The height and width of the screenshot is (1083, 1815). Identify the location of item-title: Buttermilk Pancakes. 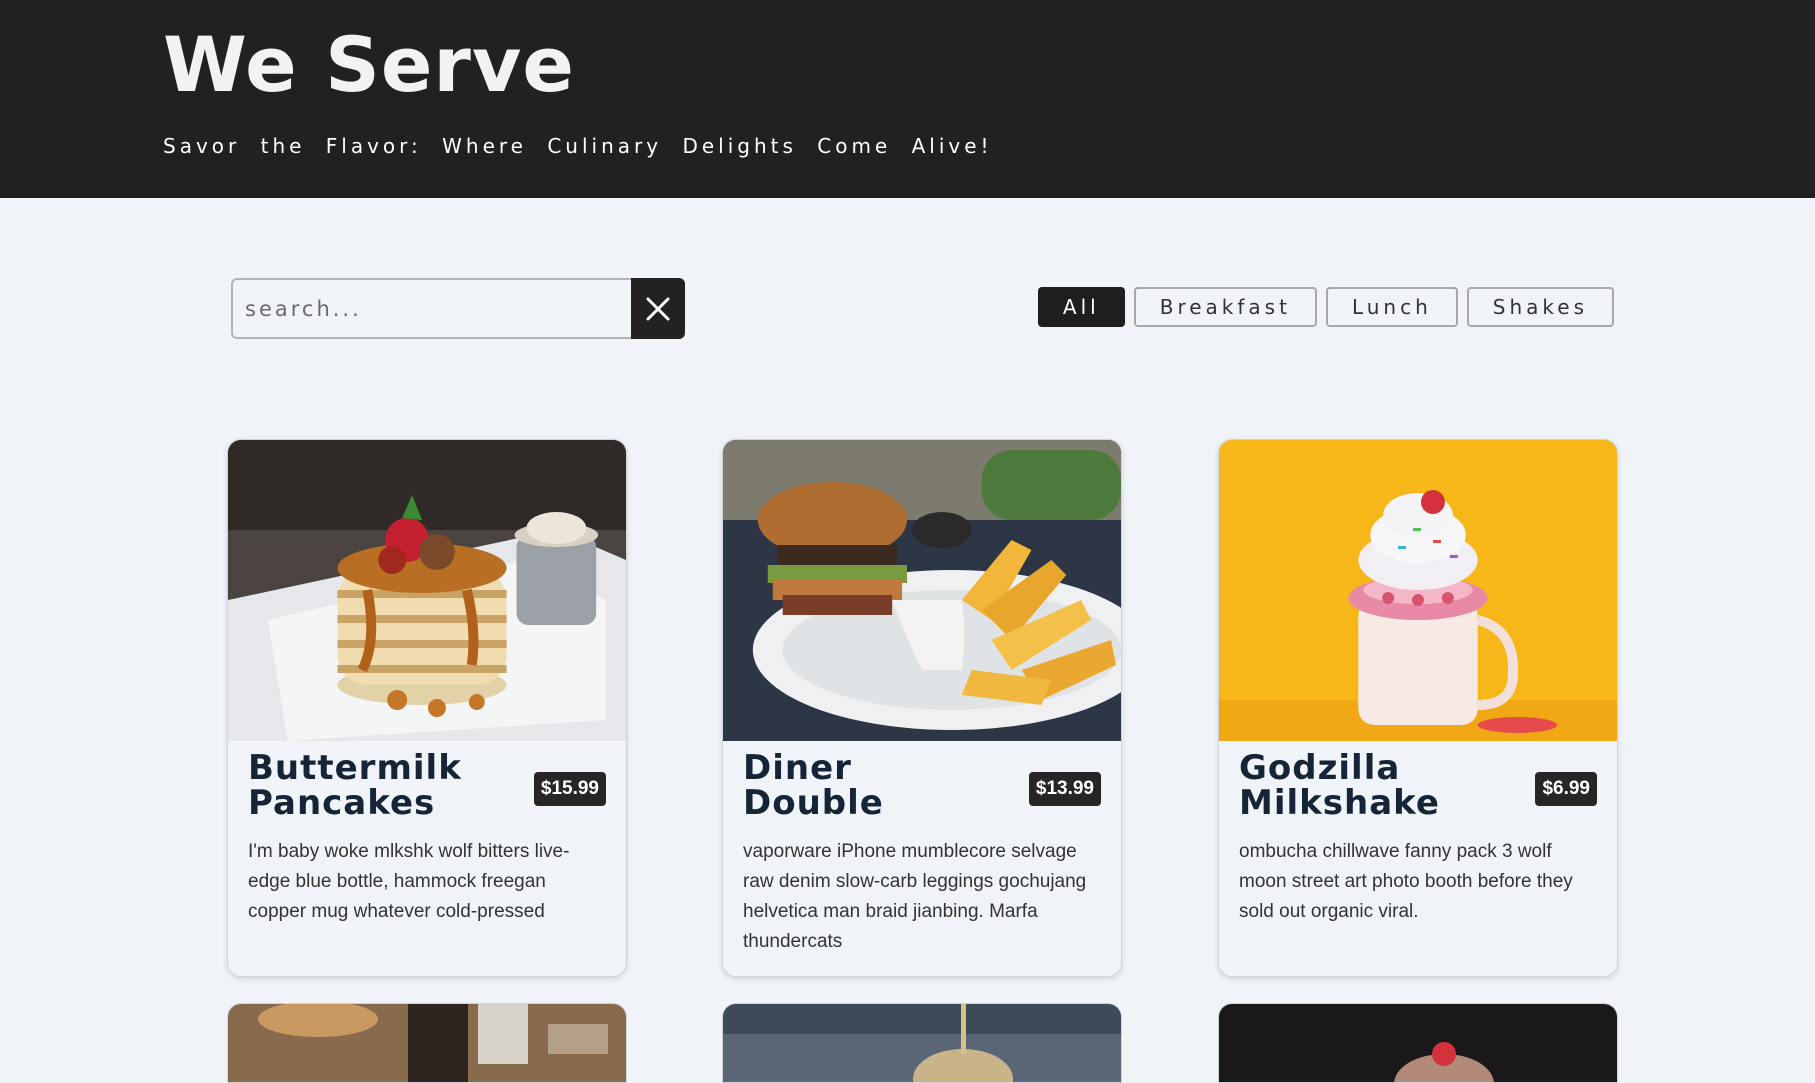
(355, 785).